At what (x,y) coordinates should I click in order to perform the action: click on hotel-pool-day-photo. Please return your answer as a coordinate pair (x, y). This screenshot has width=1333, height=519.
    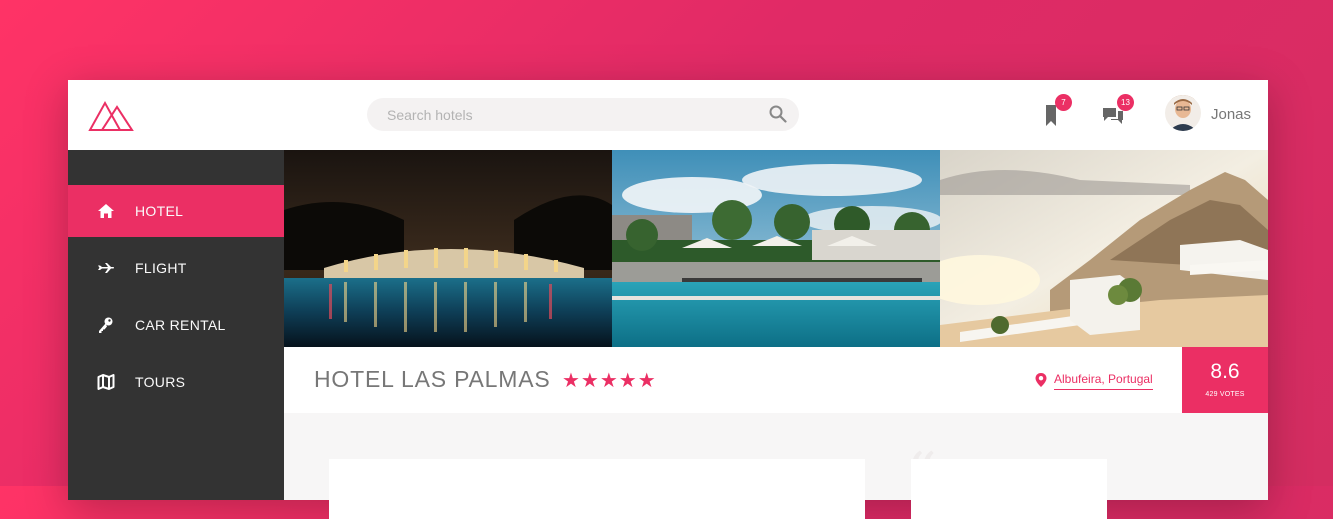
    Looking at the image, I should click on (776, 248).